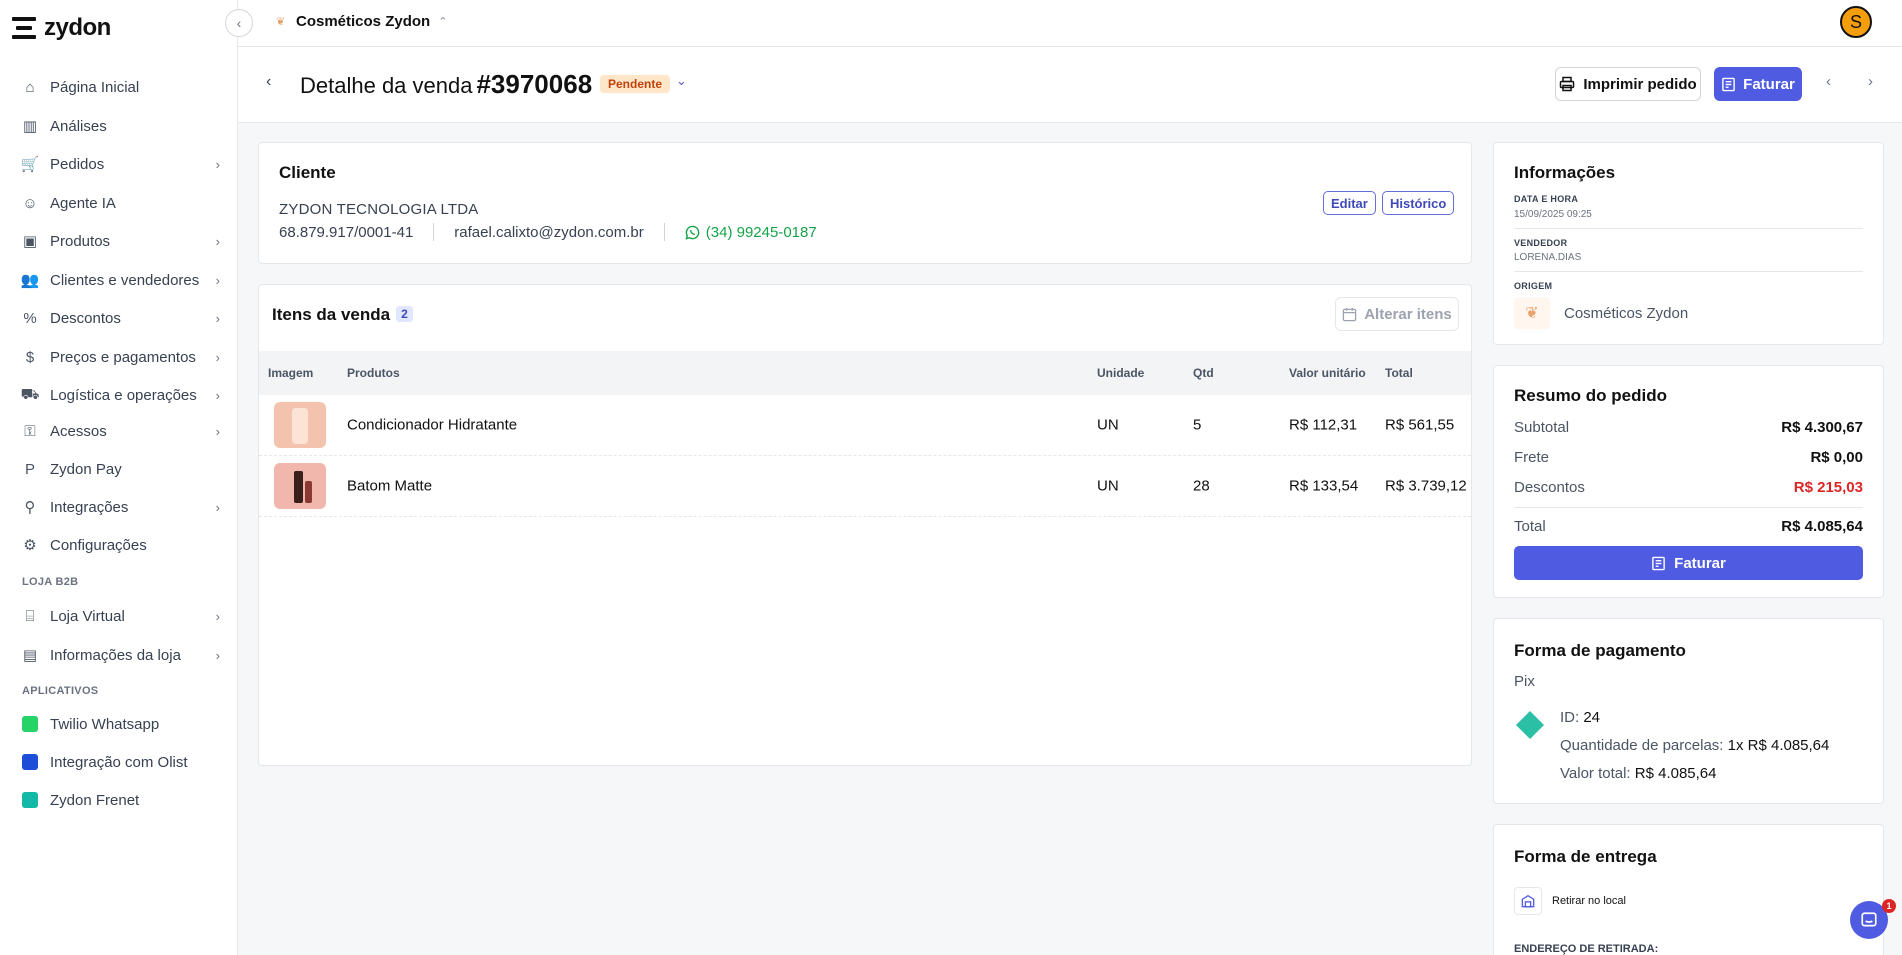  What do you see at coordinates (432, 425) in the screenshot?
I see `product-name: Condicionador Hidratante` at bounding box center [432, 425].